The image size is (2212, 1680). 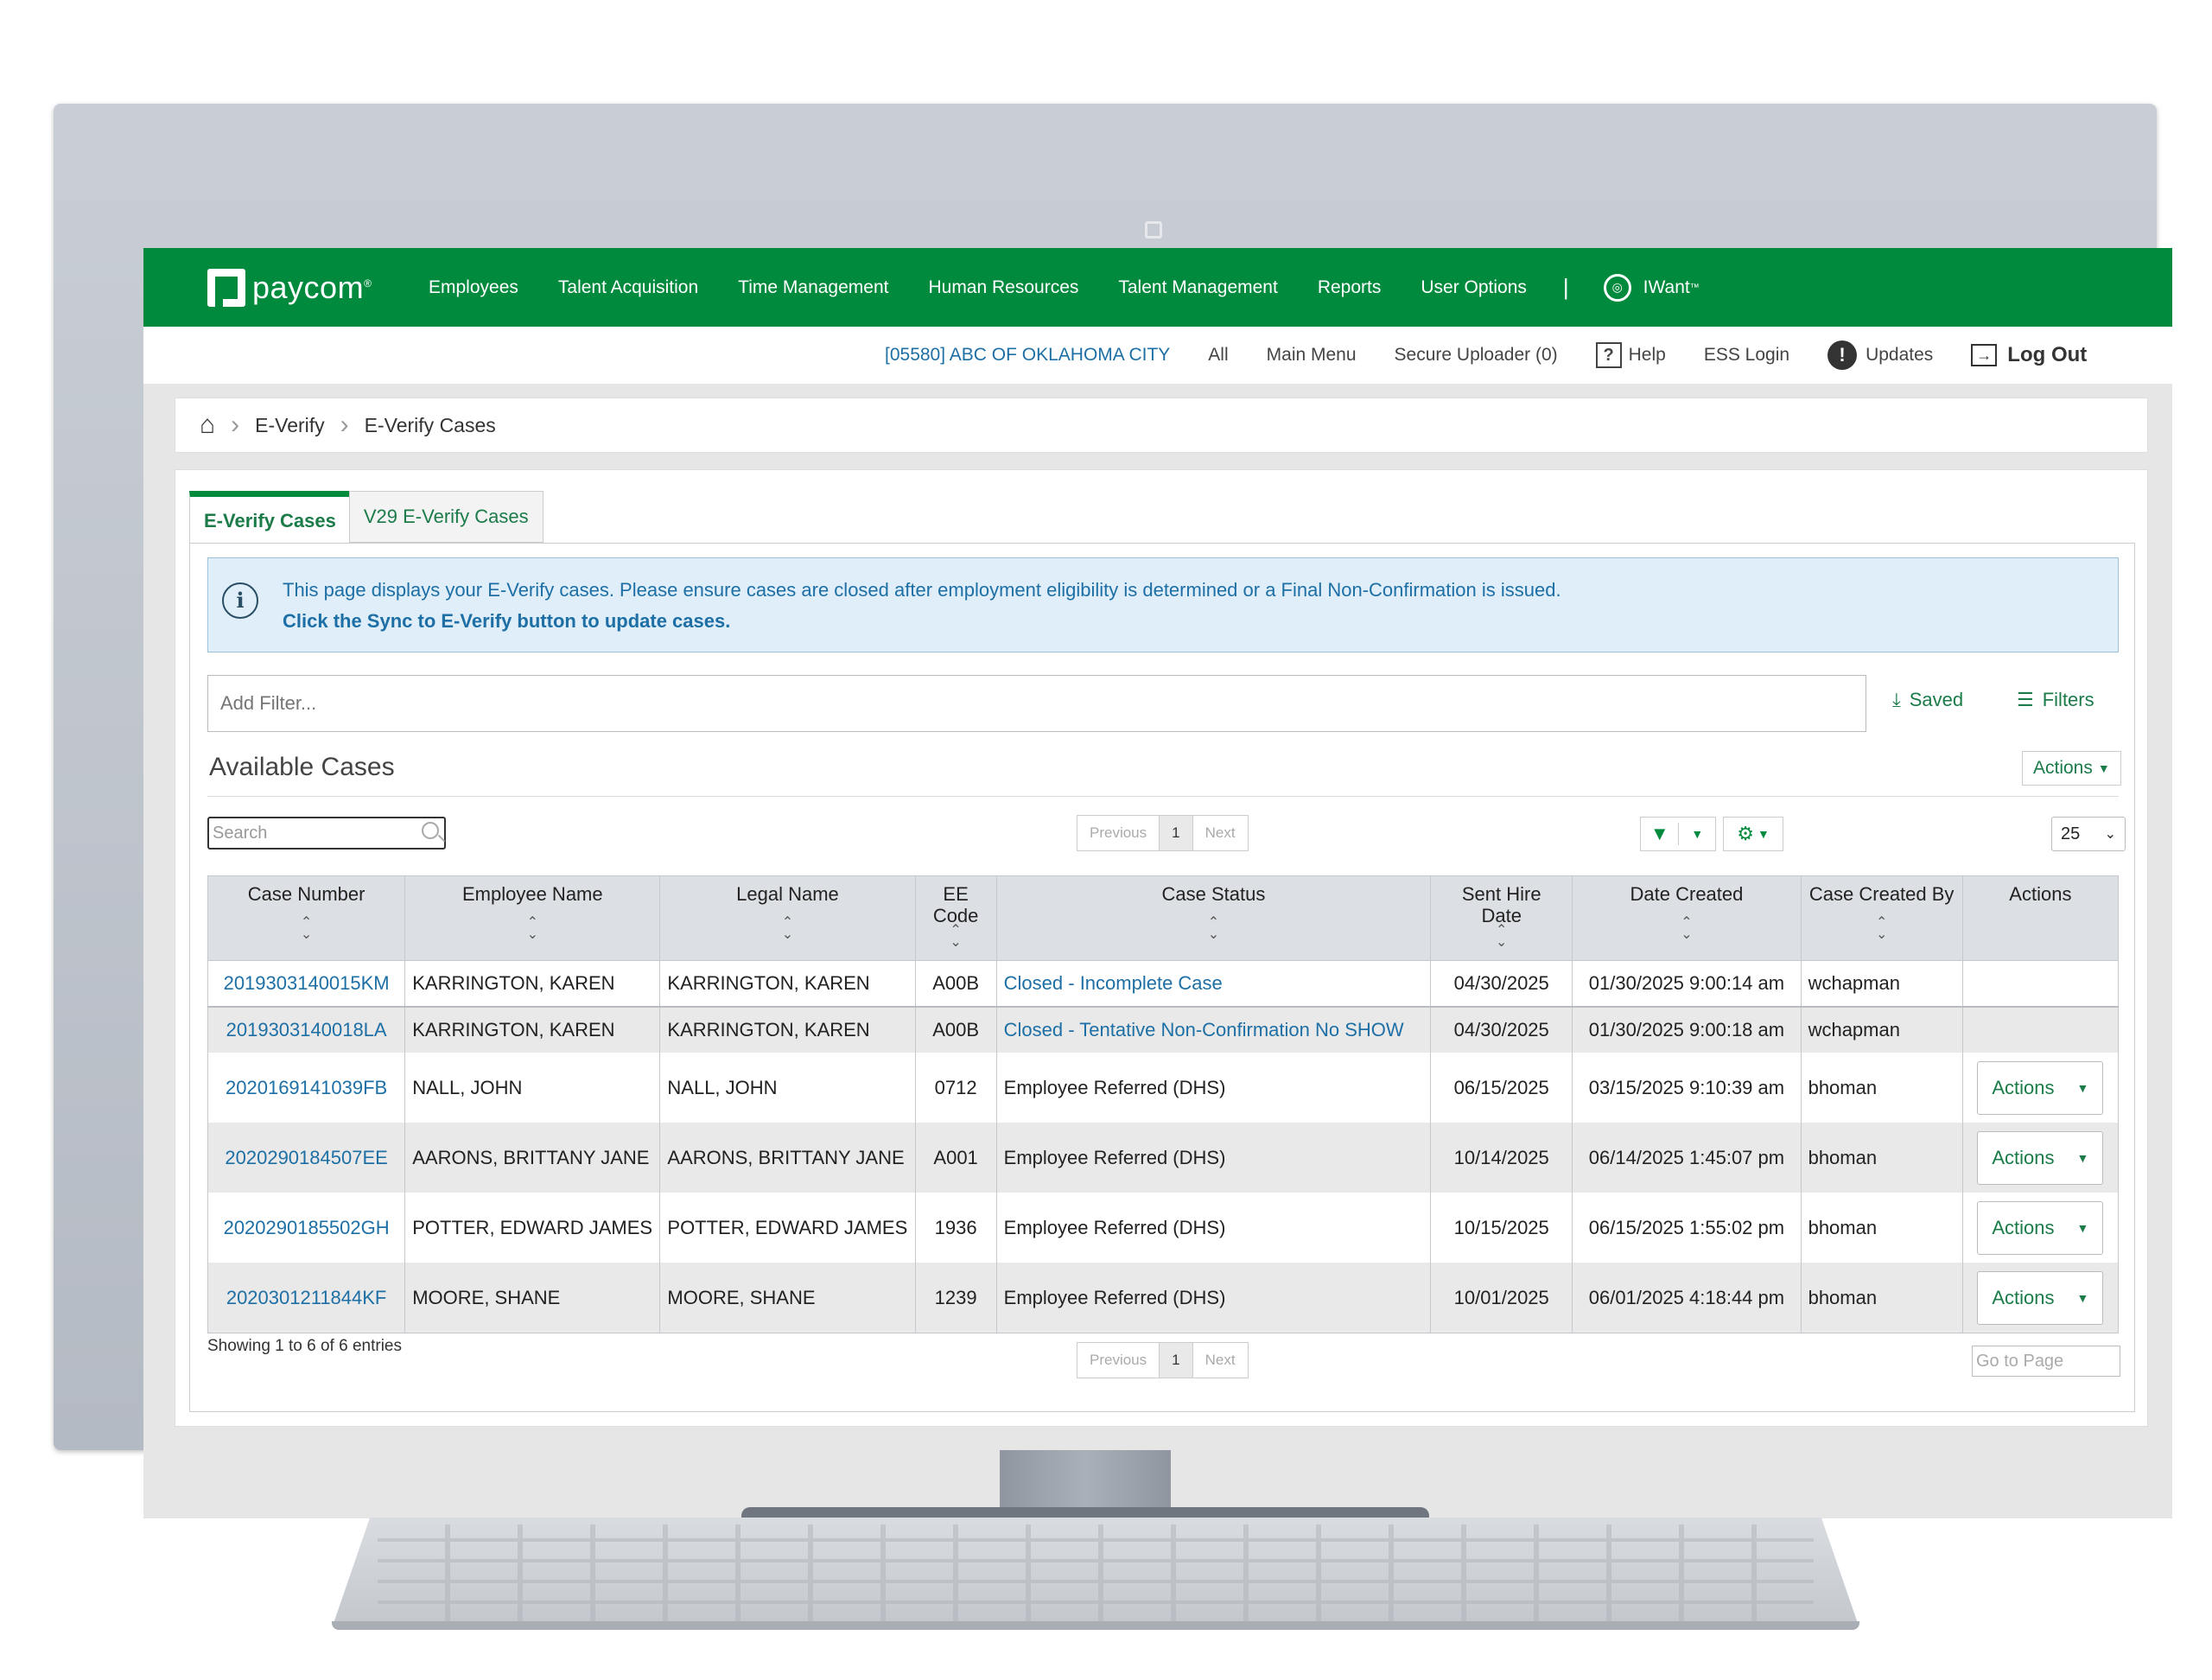 I want to click on table-search-input: Search, so click(x=326, y=833).